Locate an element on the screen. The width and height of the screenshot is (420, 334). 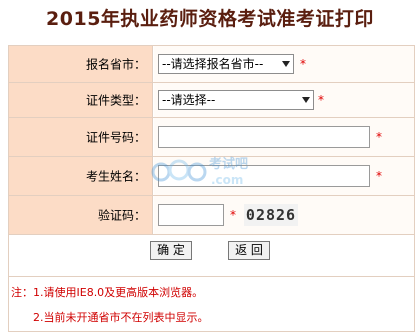
id-number-input is located at coordinates (264, 137).